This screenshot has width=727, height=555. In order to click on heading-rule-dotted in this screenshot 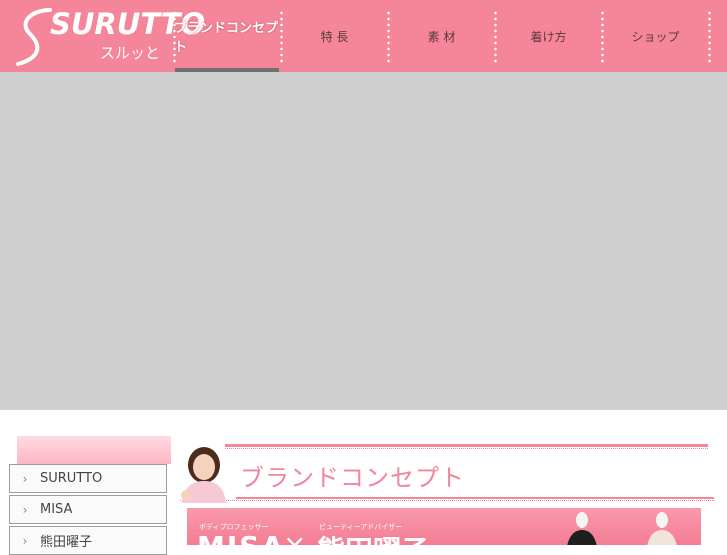, I will do `click(466, 449)`.